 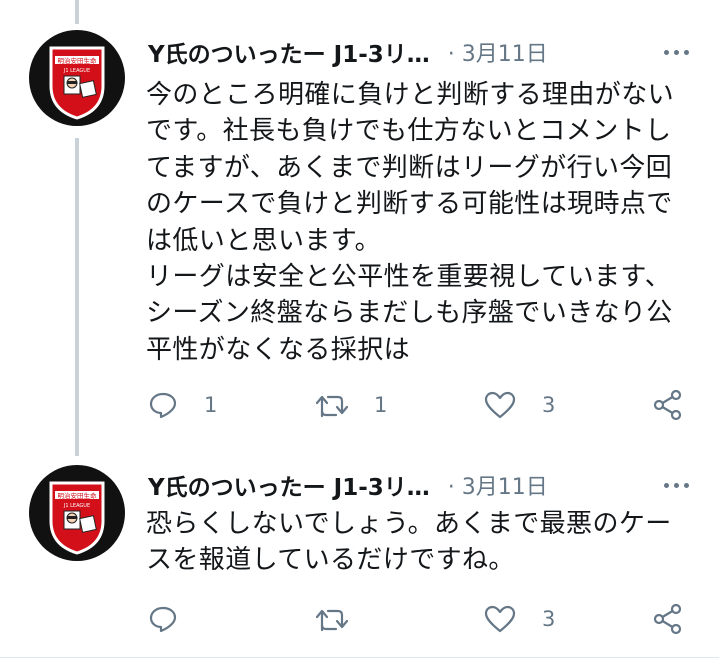 What do you see at coordinates (350, 405) in the screenshot?
I see `retweet-button: 1` at bounding box center [350, 405].